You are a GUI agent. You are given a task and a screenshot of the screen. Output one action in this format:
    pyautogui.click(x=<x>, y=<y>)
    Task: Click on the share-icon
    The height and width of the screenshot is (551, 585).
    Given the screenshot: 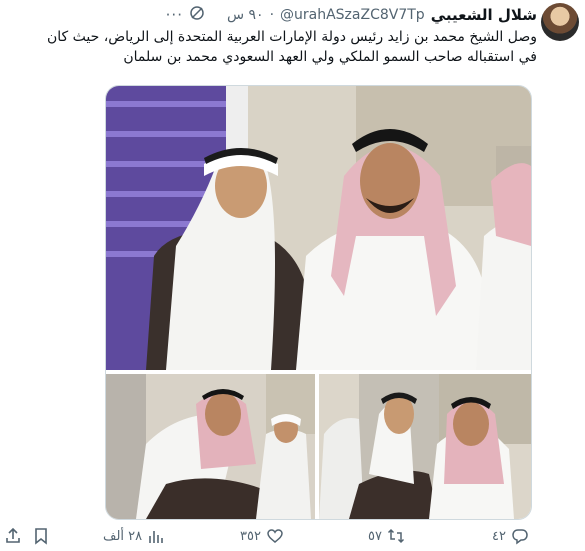 What is the action you would take?
    pyautogui.click(x=13, y=536)
    